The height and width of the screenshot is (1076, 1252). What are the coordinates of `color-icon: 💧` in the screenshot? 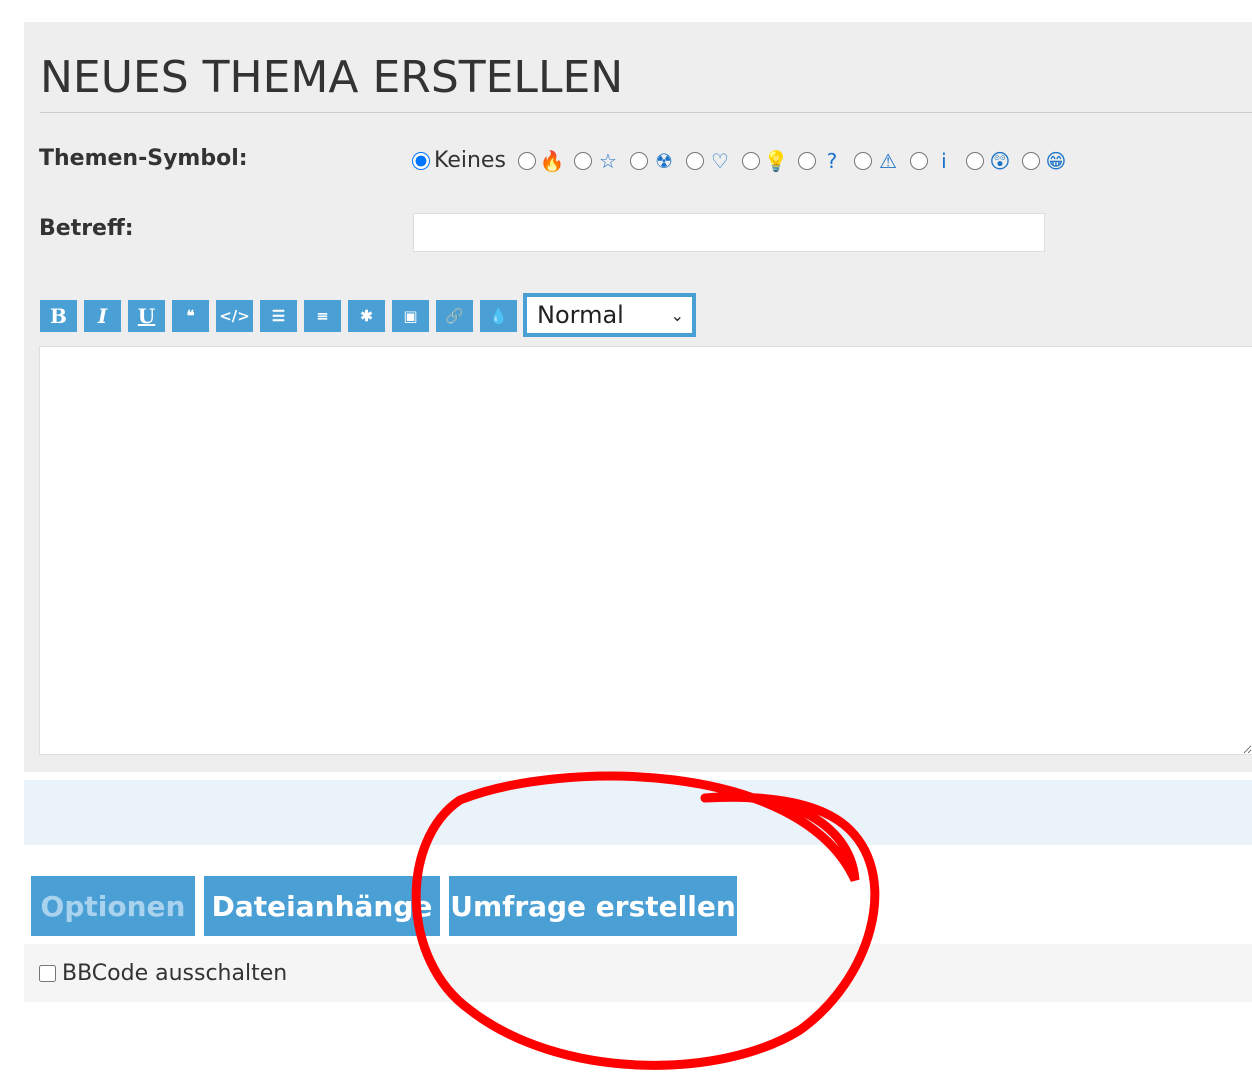 It's located at (498, 316).